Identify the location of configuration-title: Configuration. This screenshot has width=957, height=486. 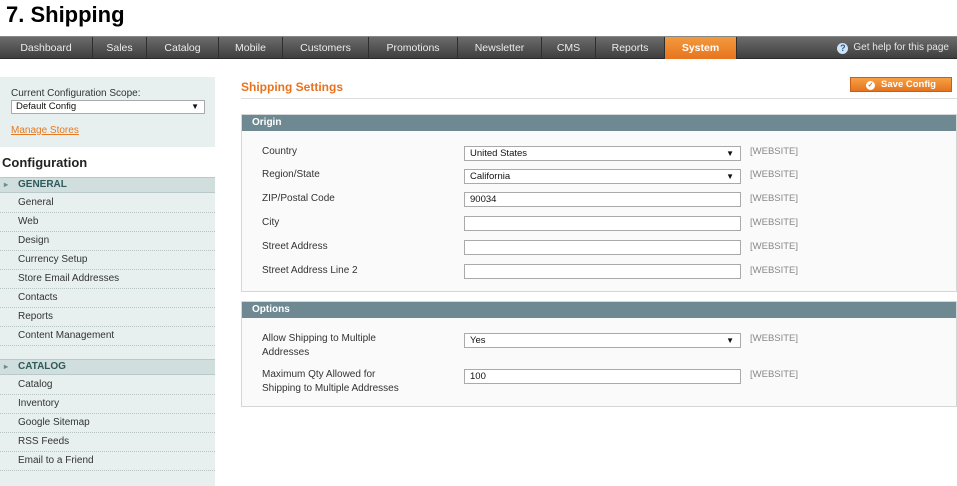
(107, 162).